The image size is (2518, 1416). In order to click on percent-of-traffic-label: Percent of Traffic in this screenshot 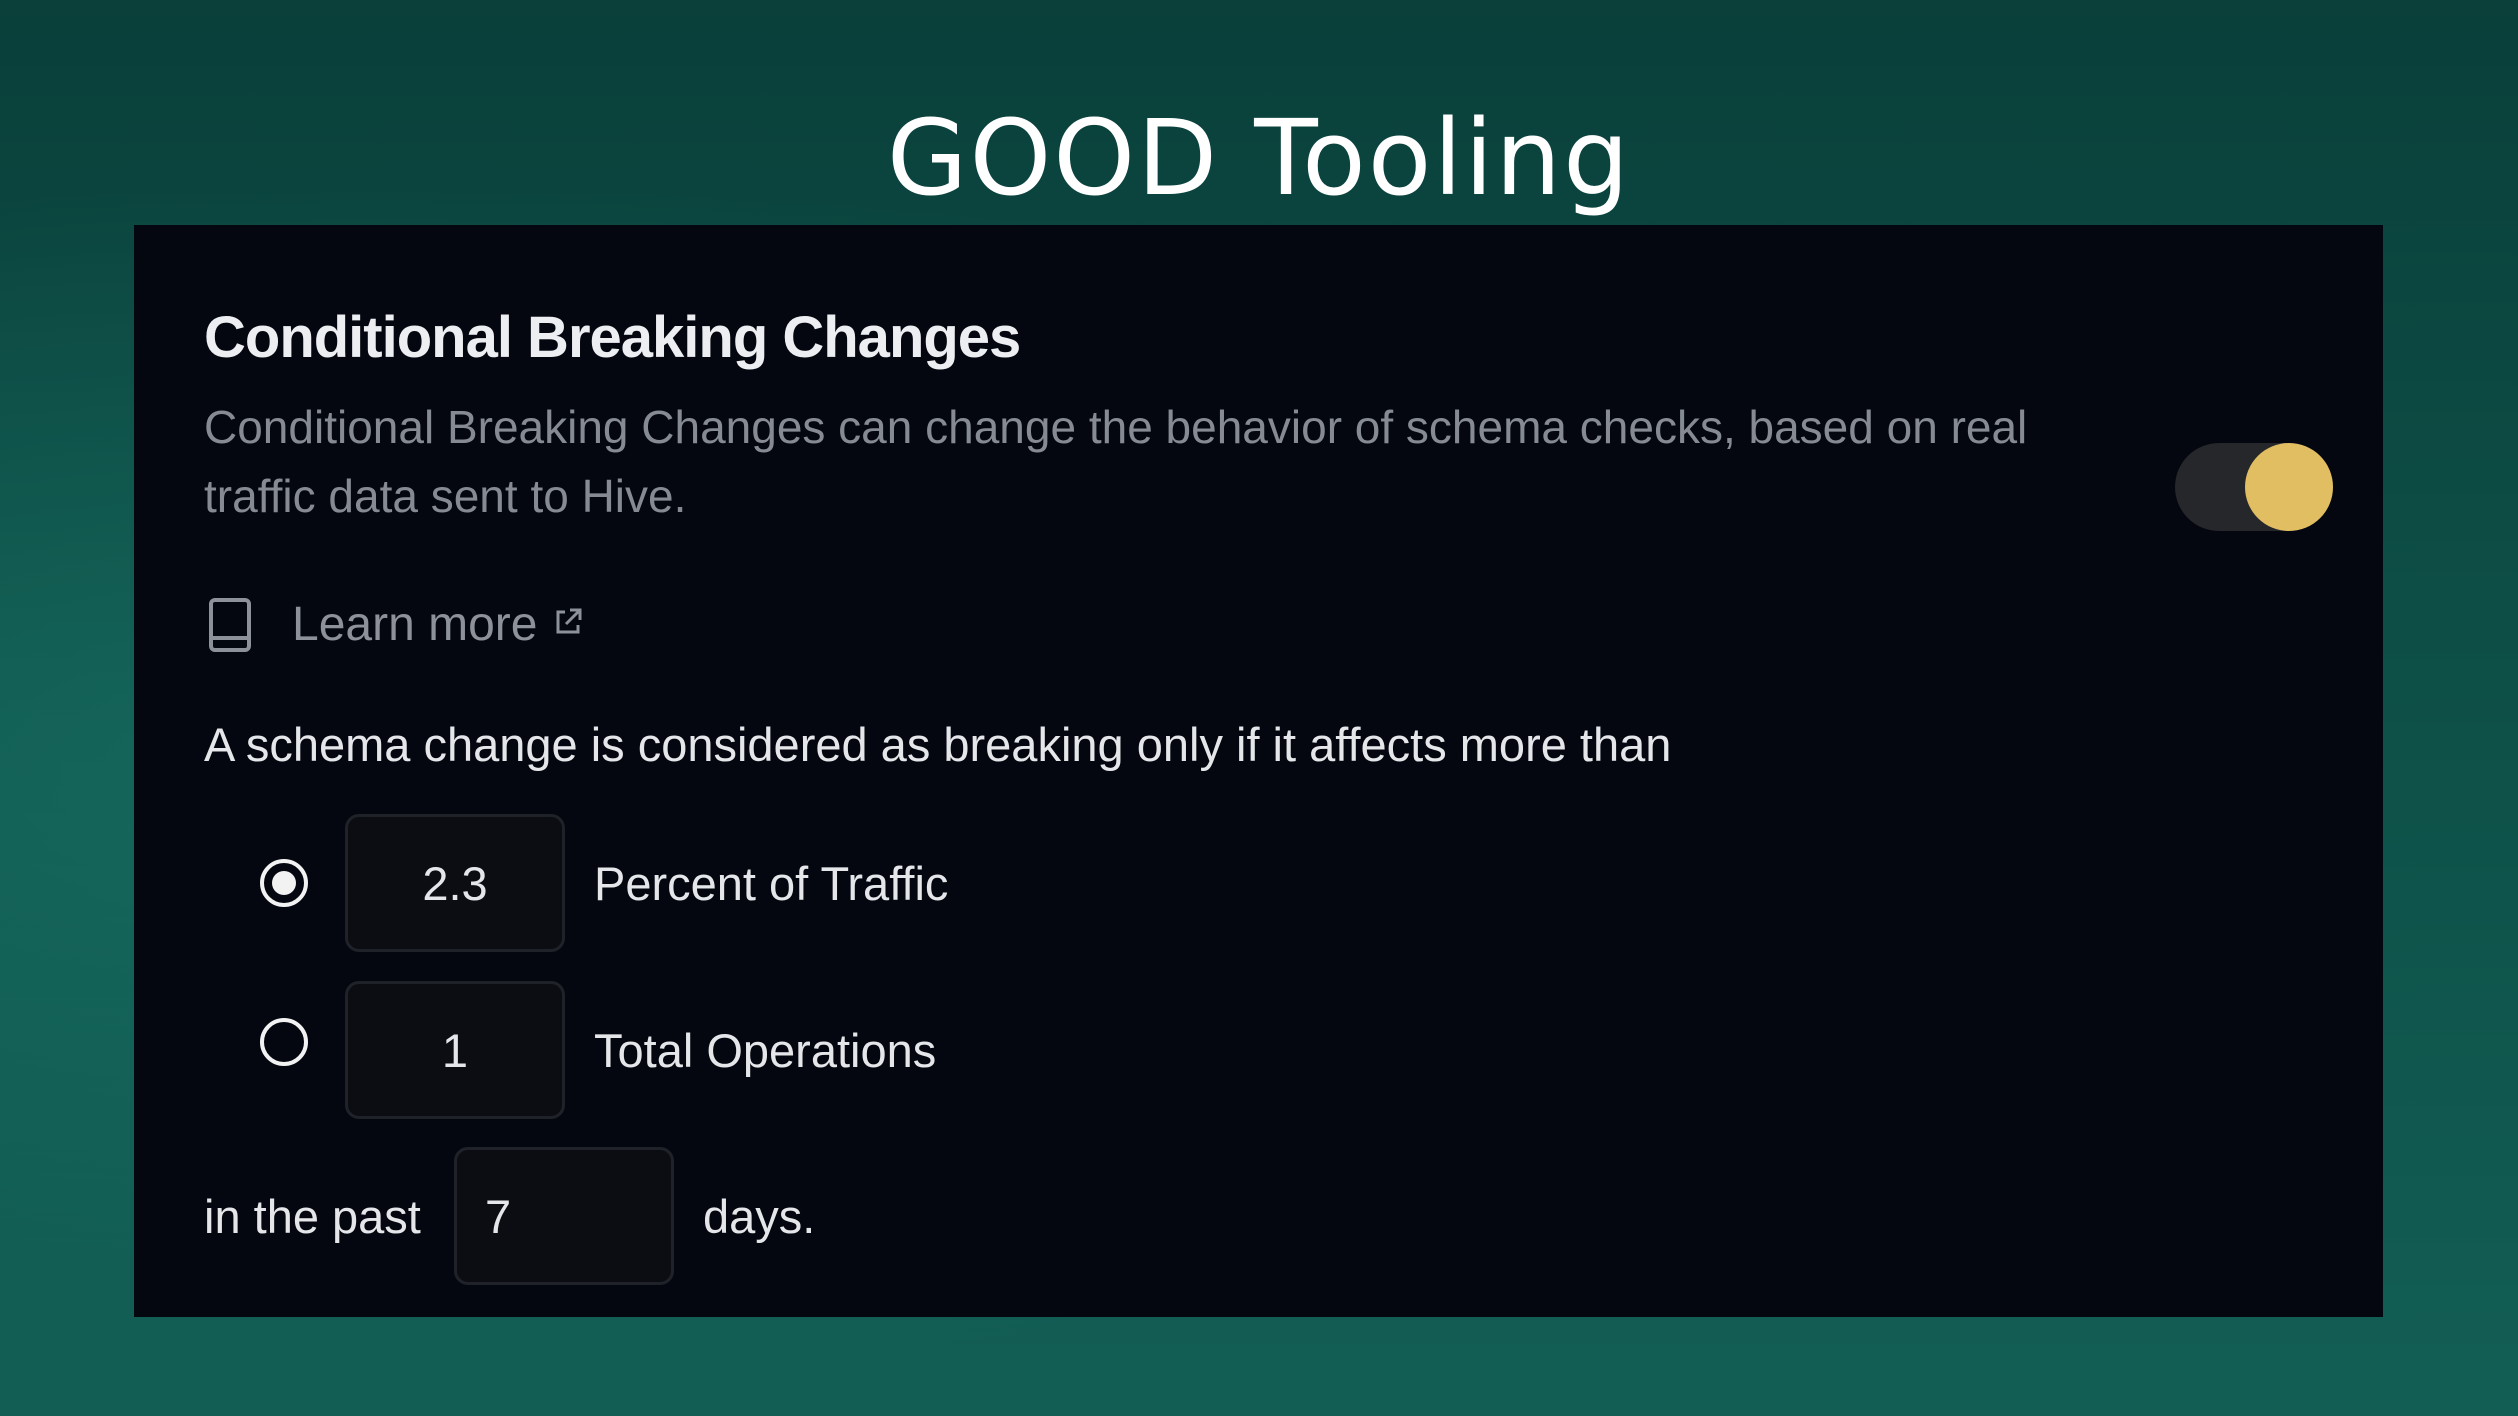, I will do `click(771, 883)`.